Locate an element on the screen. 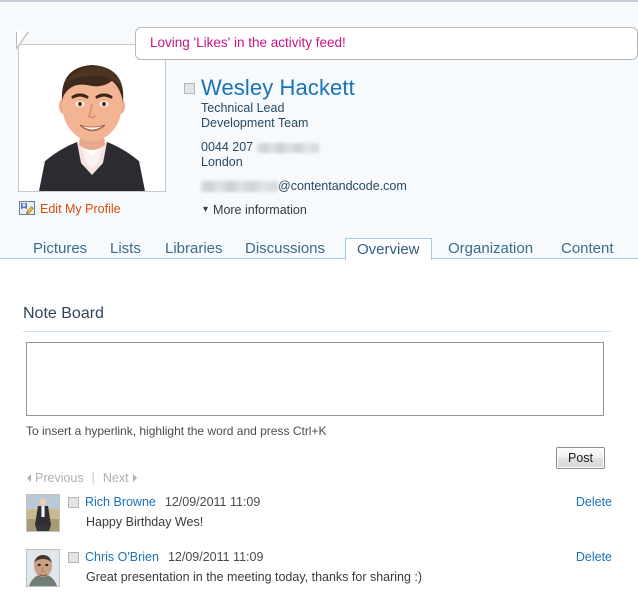 This screenshot has height=616, width=638. note-header: Rich Browne 12/09/2011 11:09 is located at coordinates (164, 502).